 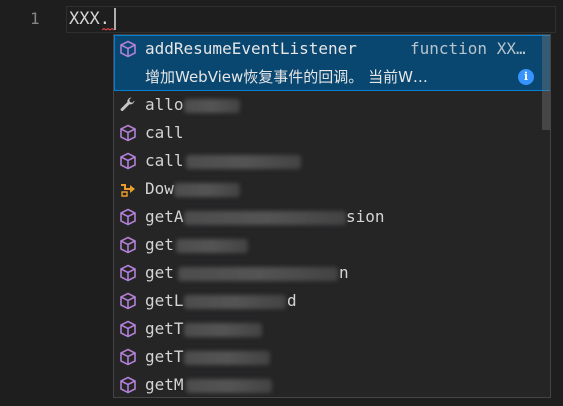 What do you see at coordinates (164, 384) in the screenshot?
I see `suggest-item-label: getM` at bounding box center [164, 384].